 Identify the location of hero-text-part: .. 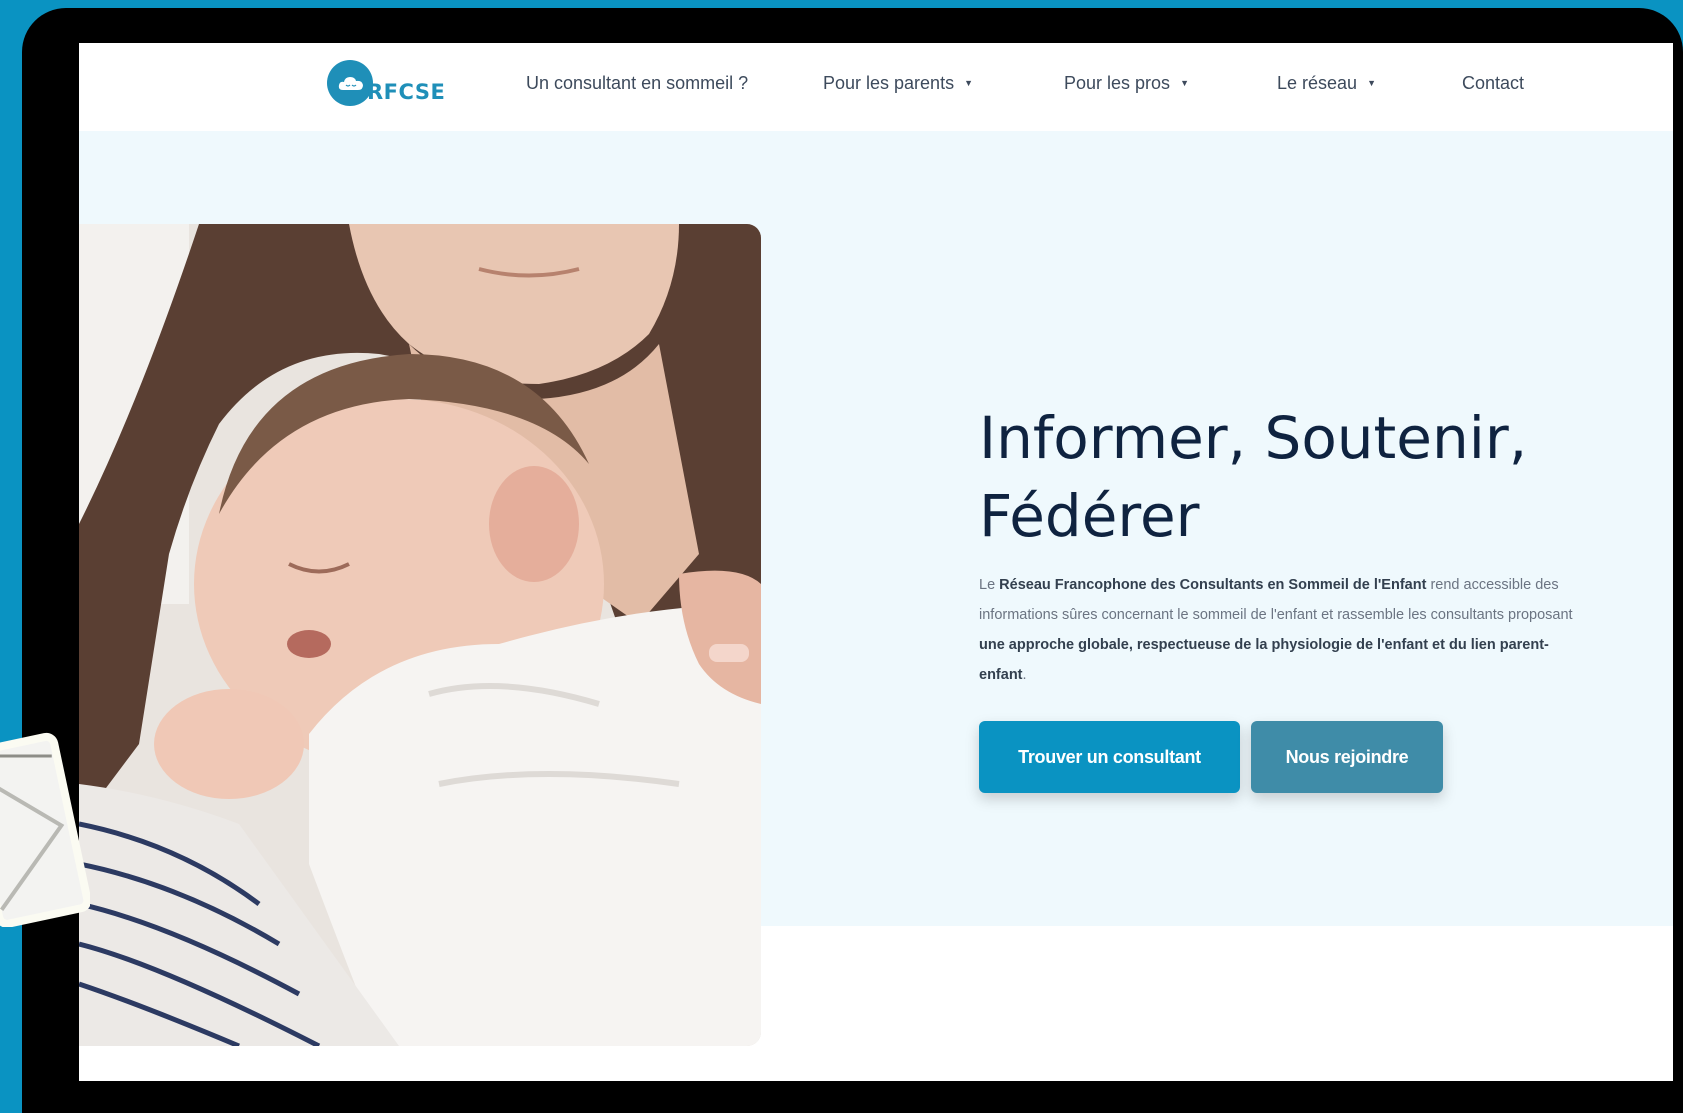
(1024, 675).